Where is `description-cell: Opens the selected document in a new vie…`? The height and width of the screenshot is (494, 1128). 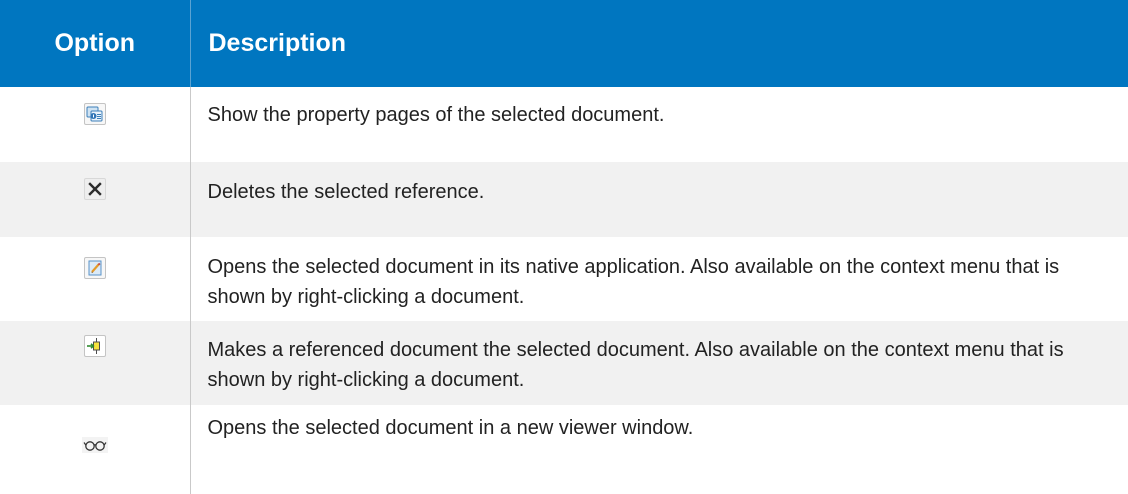 description-cell: Opens the selected document in a new vie… is located at coordinates (450, 428).